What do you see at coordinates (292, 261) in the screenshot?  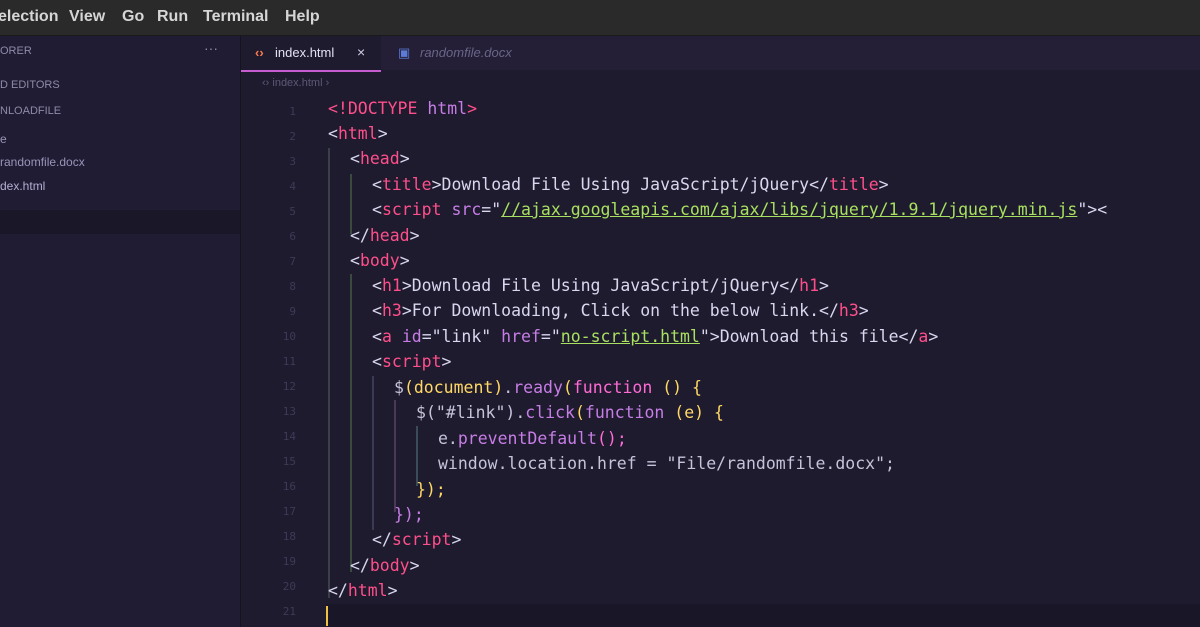 I see `line-number: 7` at bounding box center [292, 261].